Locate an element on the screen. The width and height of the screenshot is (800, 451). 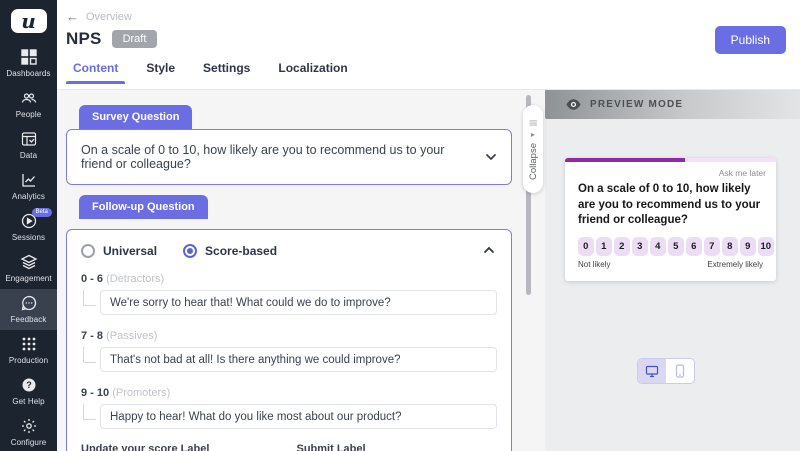
sidebar-item-configure: Configure is located at coordinates (28, 431).